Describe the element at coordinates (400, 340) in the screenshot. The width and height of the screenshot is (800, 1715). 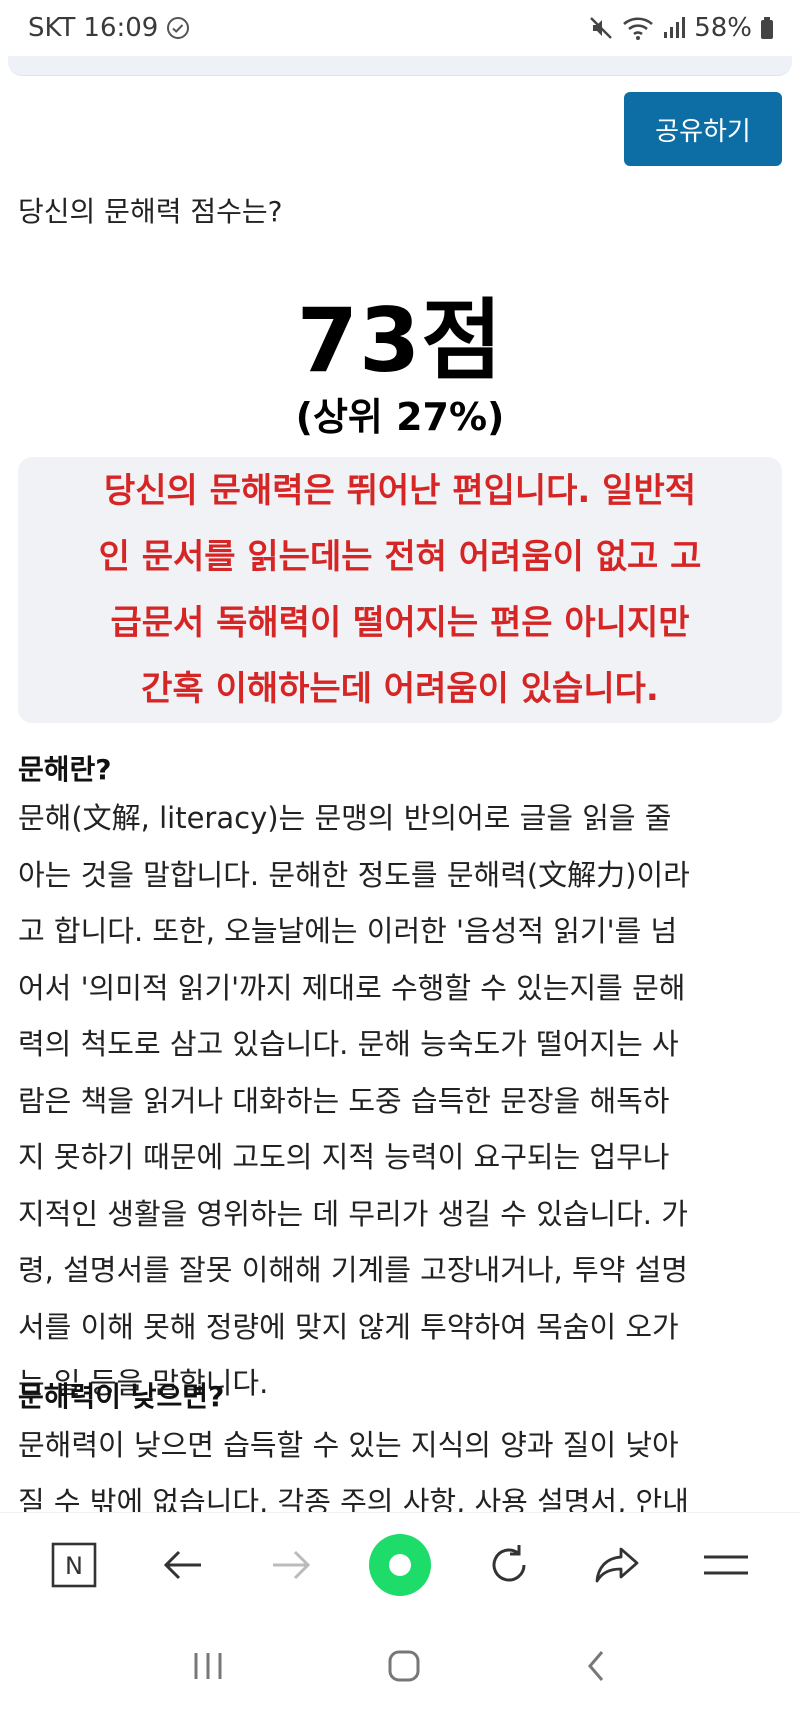
I see `score-value: 73점` at that location.